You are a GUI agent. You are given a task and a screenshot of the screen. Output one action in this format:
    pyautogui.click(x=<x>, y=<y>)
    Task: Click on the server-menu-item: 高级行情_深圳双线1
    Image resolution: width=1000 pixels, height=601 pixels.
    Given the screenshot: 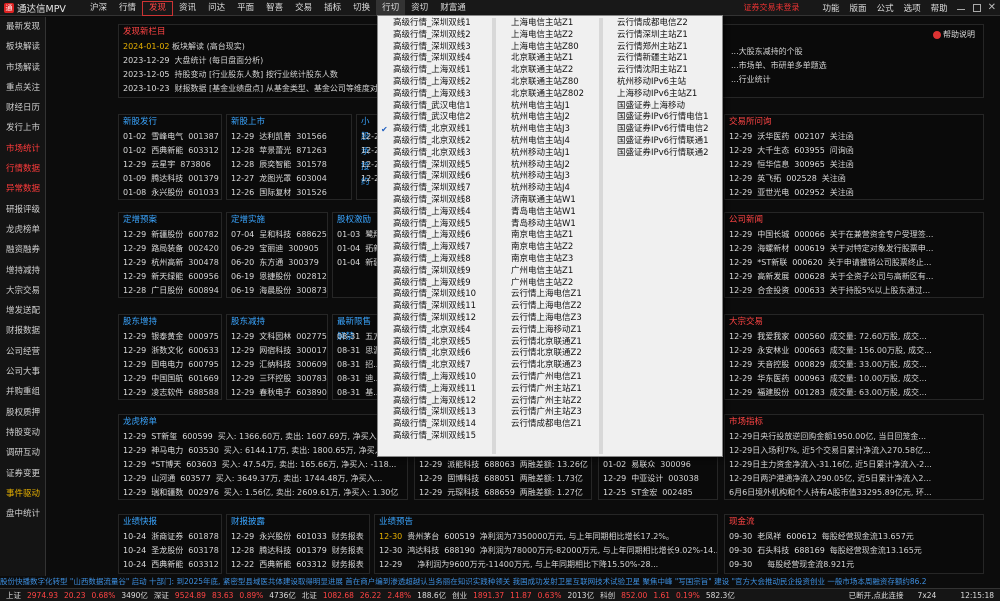 What is the action you would take?
    pyautogui.click(x=435, y=24)
    